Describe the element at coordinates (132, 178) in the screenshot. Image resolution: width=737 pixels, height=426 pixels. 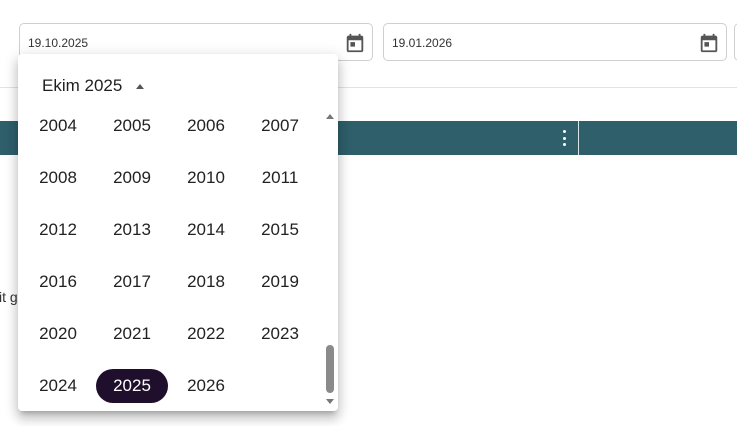
I see `year-option: 2009` at that location.